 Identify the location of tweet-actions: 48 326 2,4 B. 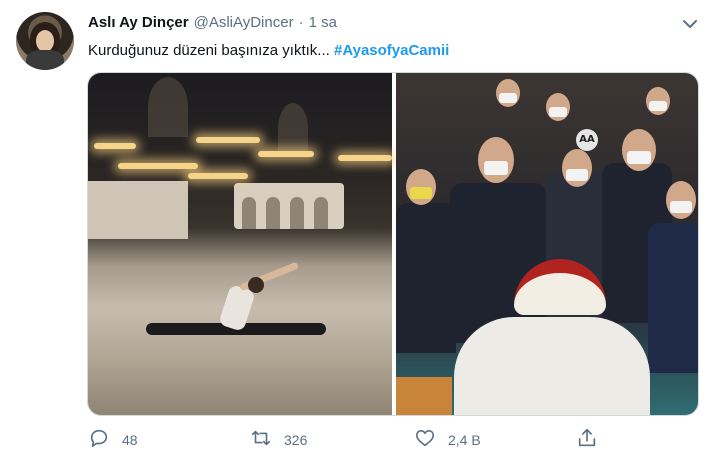
(394, 440).